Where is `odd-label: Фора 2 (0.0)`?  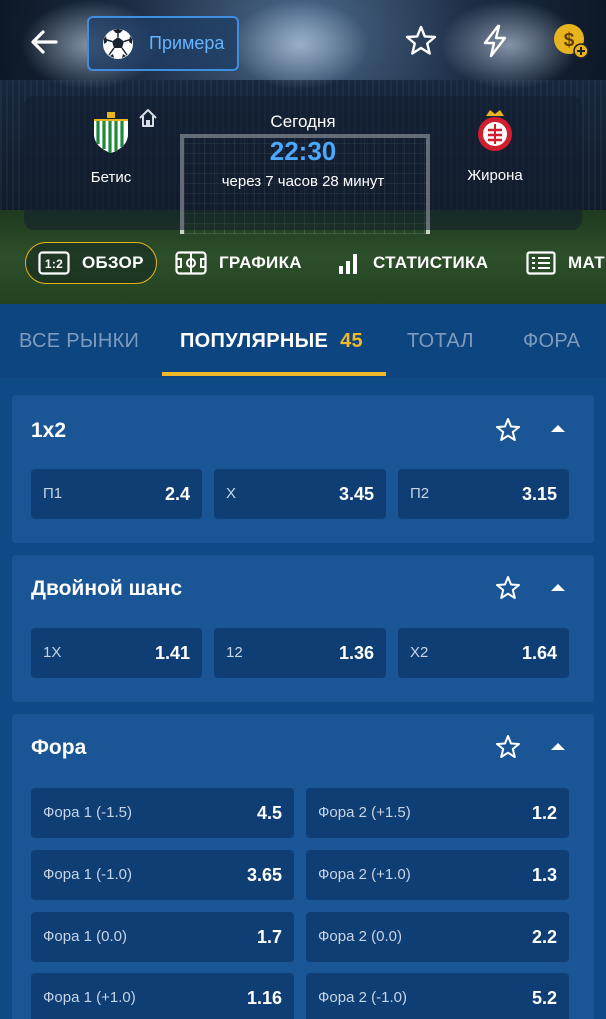
odd-label: Фора 2 (0.0) is located at coordinates (360, 936).